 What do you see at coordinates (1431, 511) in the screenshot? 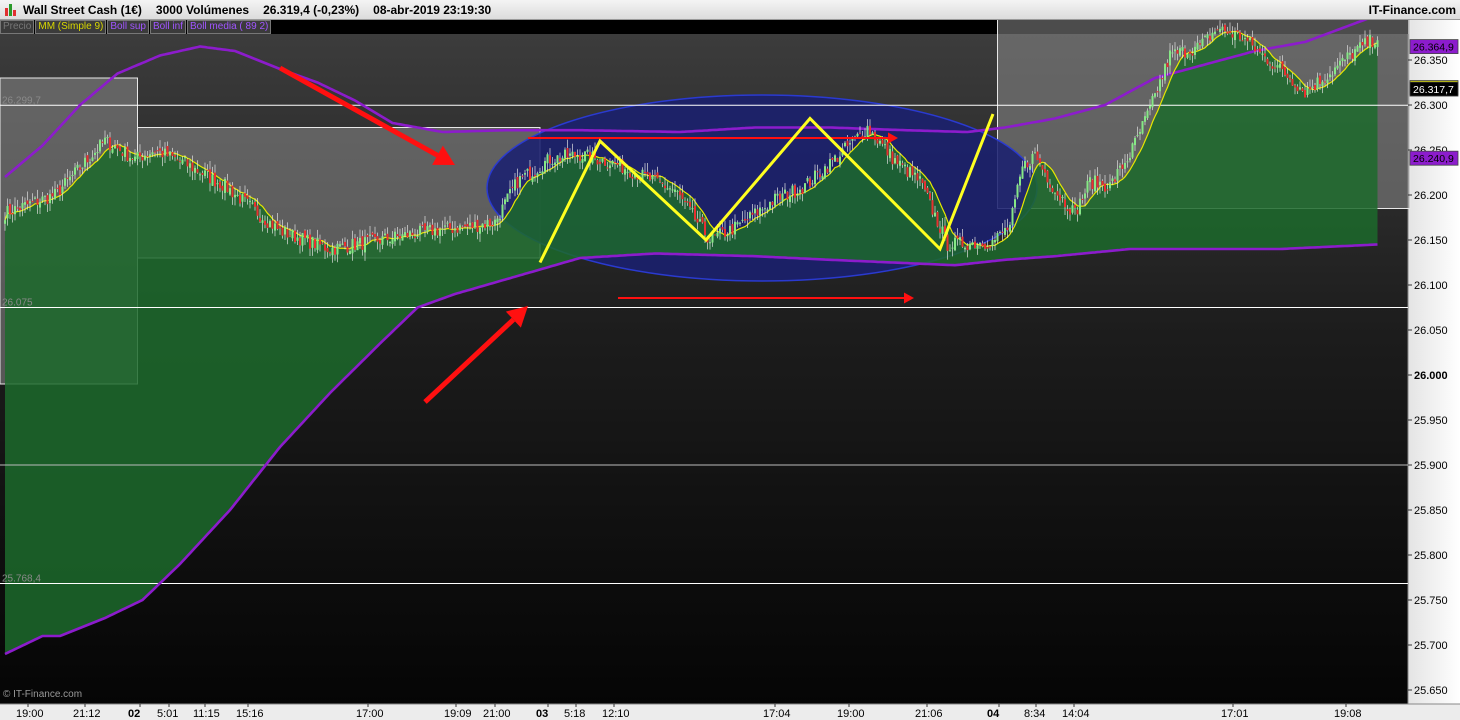
I see `y-tick-label: 25.850` at bounding box center [1431, 511].